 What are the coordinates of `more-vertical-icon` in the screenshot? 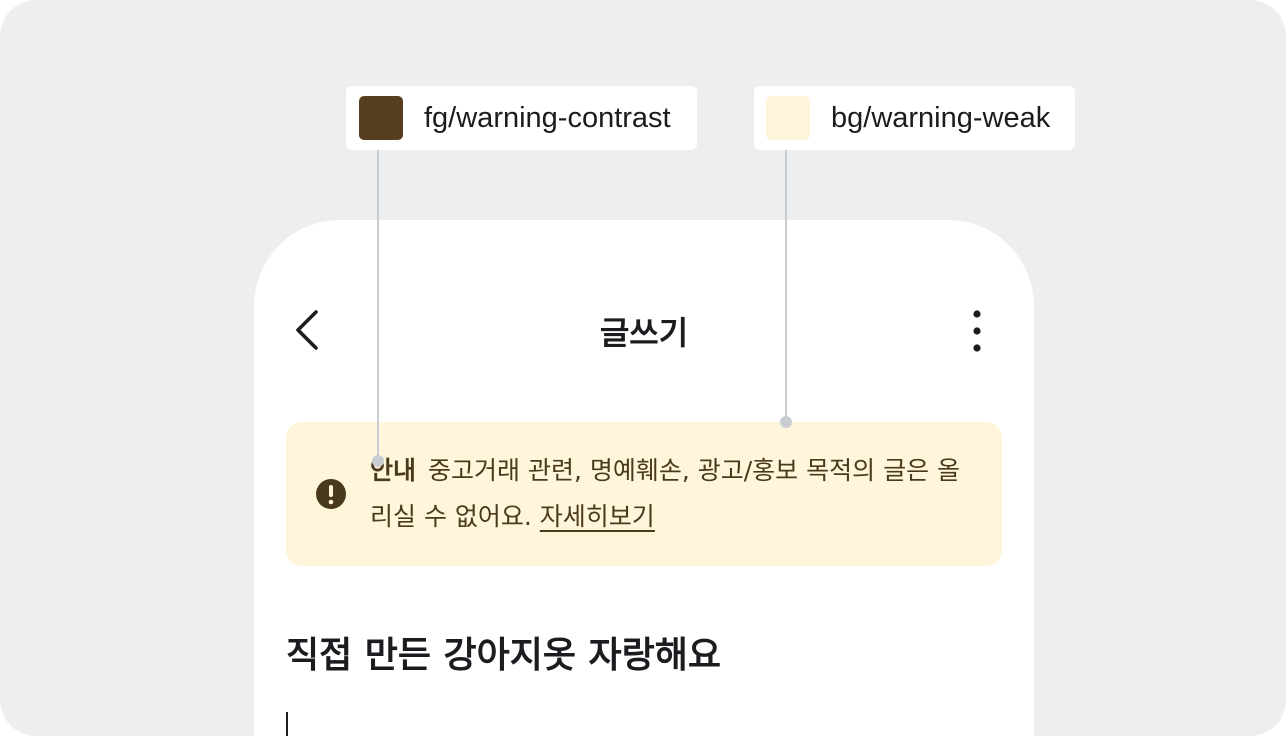 It's located at (977, 331).